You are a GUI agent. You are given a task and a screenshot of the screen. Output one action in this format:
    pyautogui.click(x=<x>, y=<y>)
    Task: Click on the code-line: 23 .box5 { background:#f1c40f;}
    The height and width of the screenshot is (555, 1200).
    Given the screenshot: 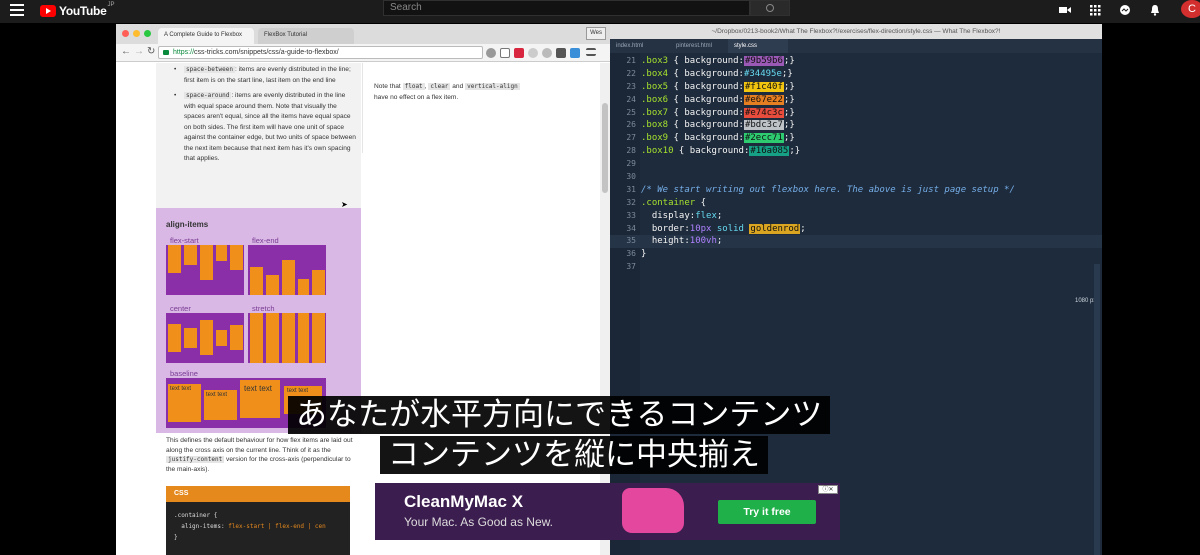 What is the action you would take?
    pyautogui.click(x=710, y=86)
    